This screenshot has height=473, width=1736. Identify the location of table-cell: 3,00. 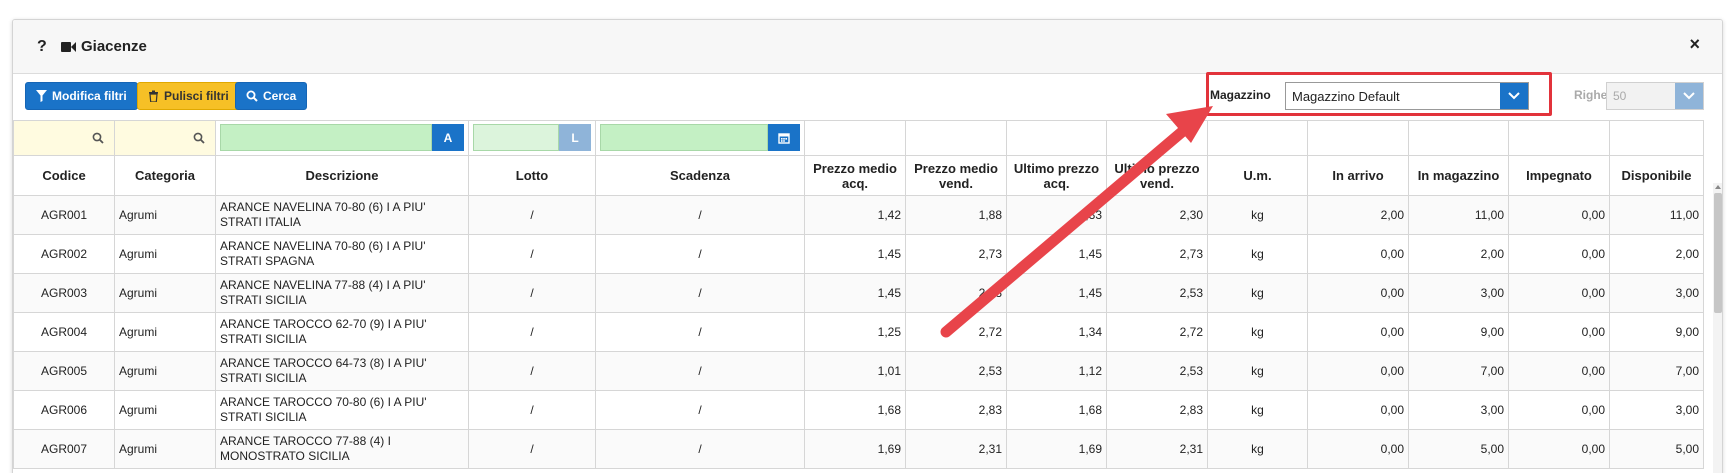
(1656, 293).